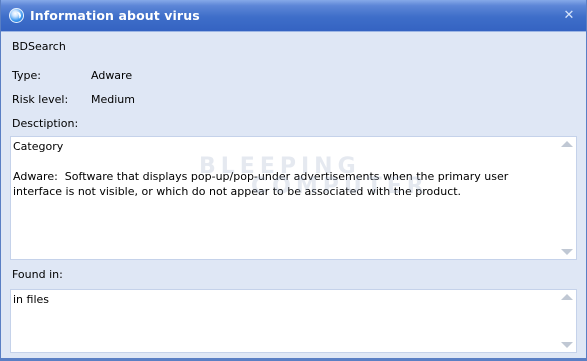 This screenshot has width=587, height=361. I want to click on found-in-content: in files, so click(284, 299).